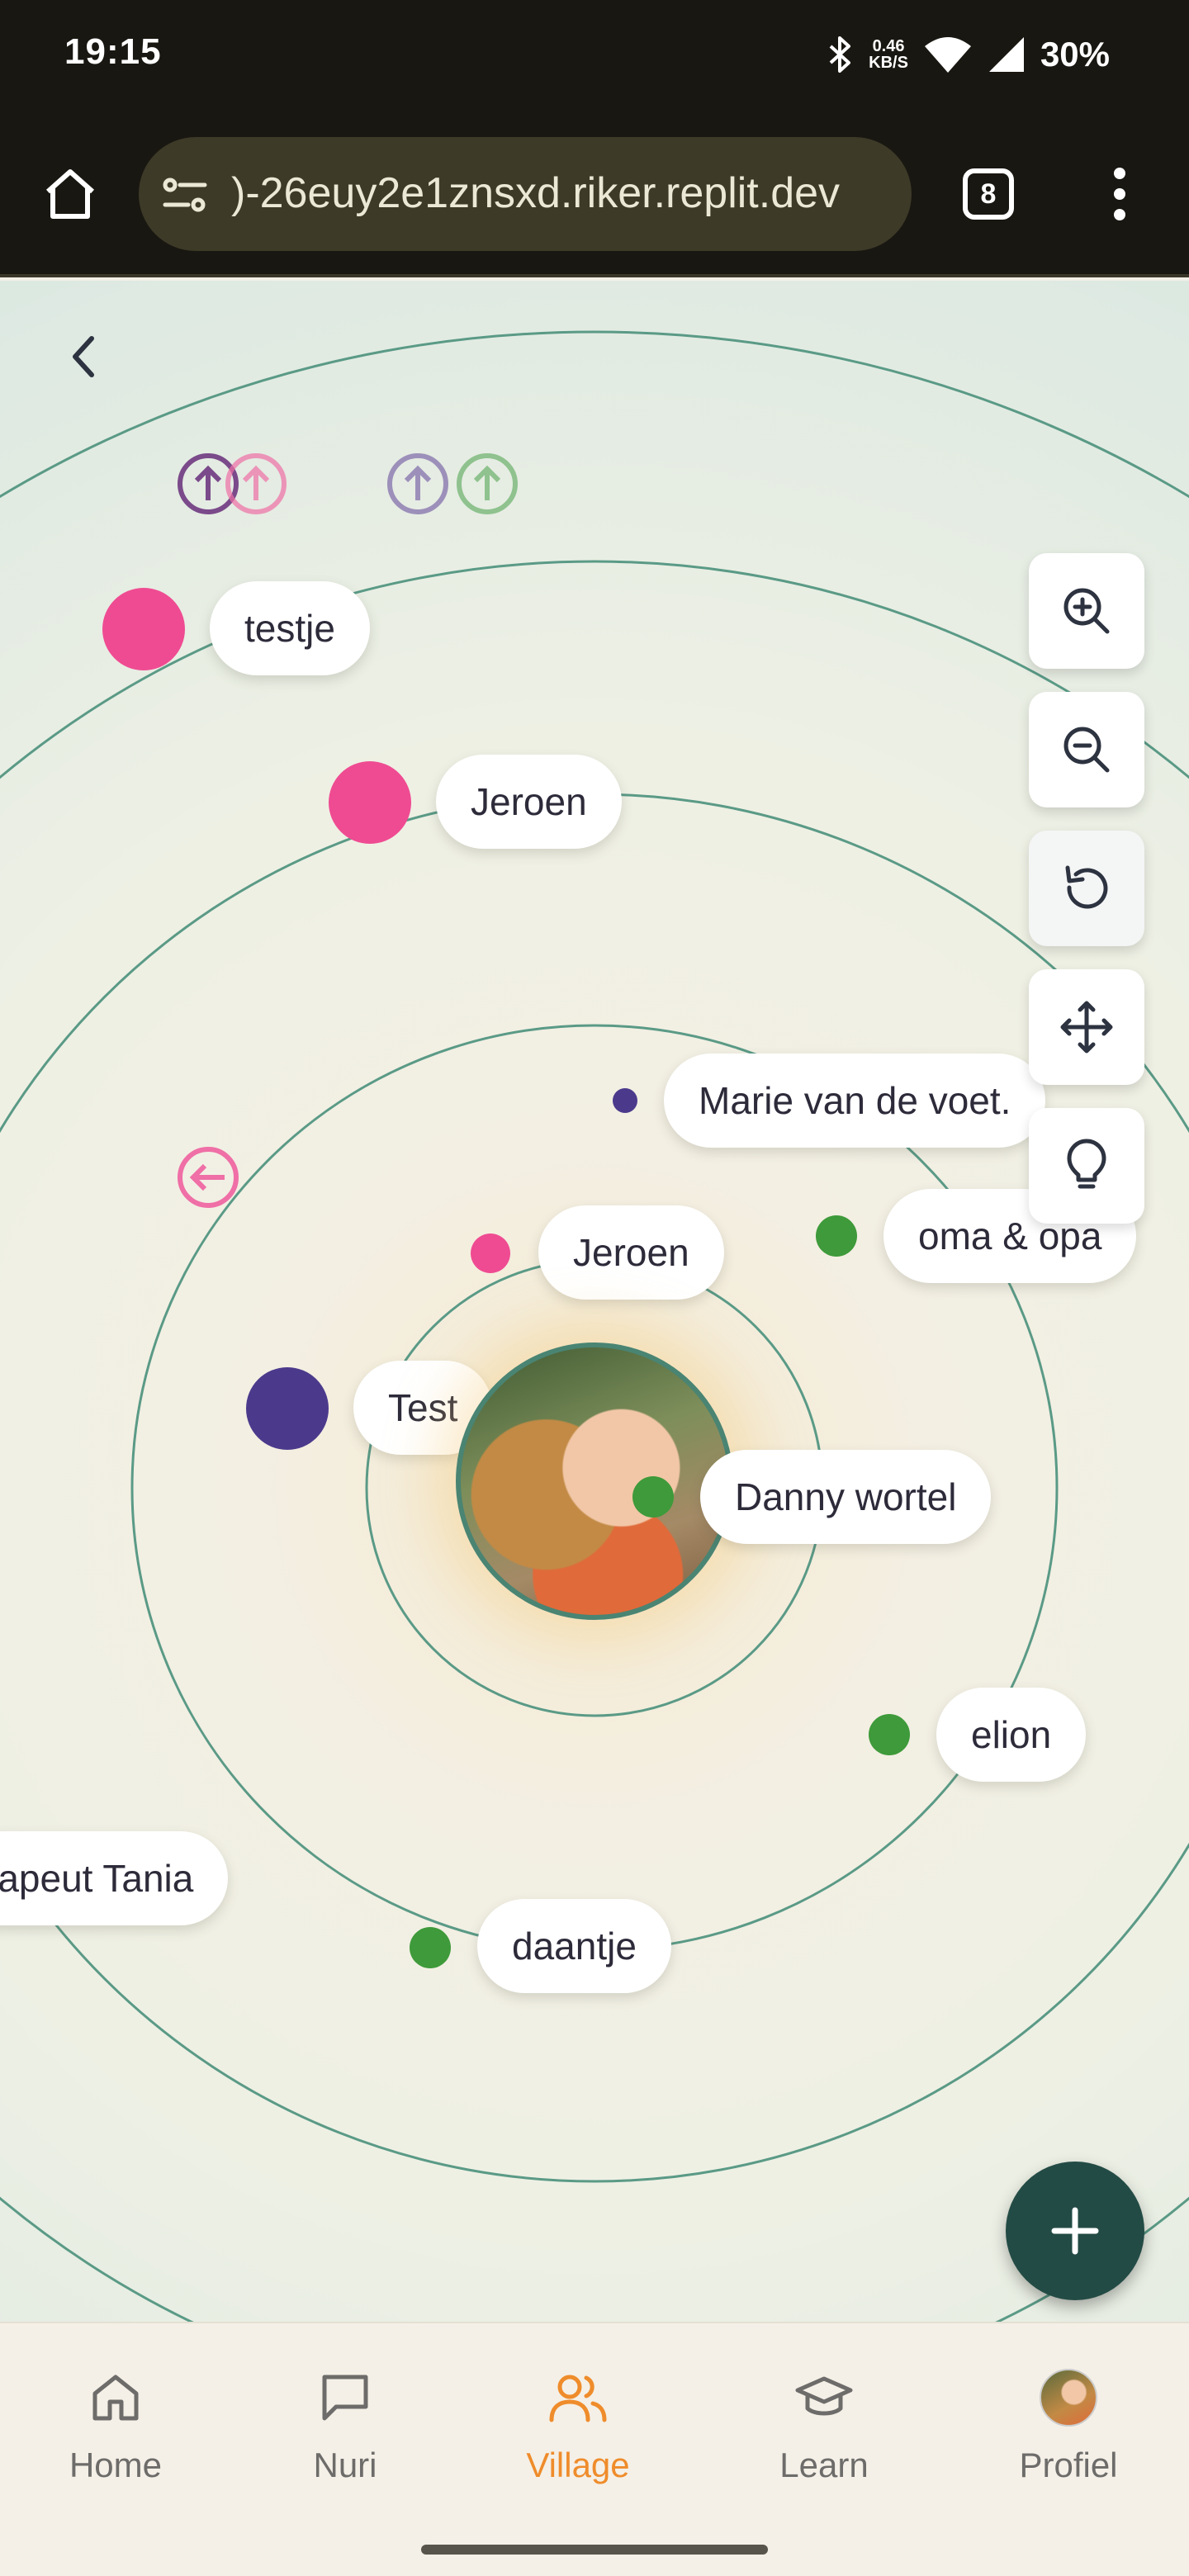 This screenshot has height=2576, width=1189. I want to click on zoom-in-button, so click(1086, 611).